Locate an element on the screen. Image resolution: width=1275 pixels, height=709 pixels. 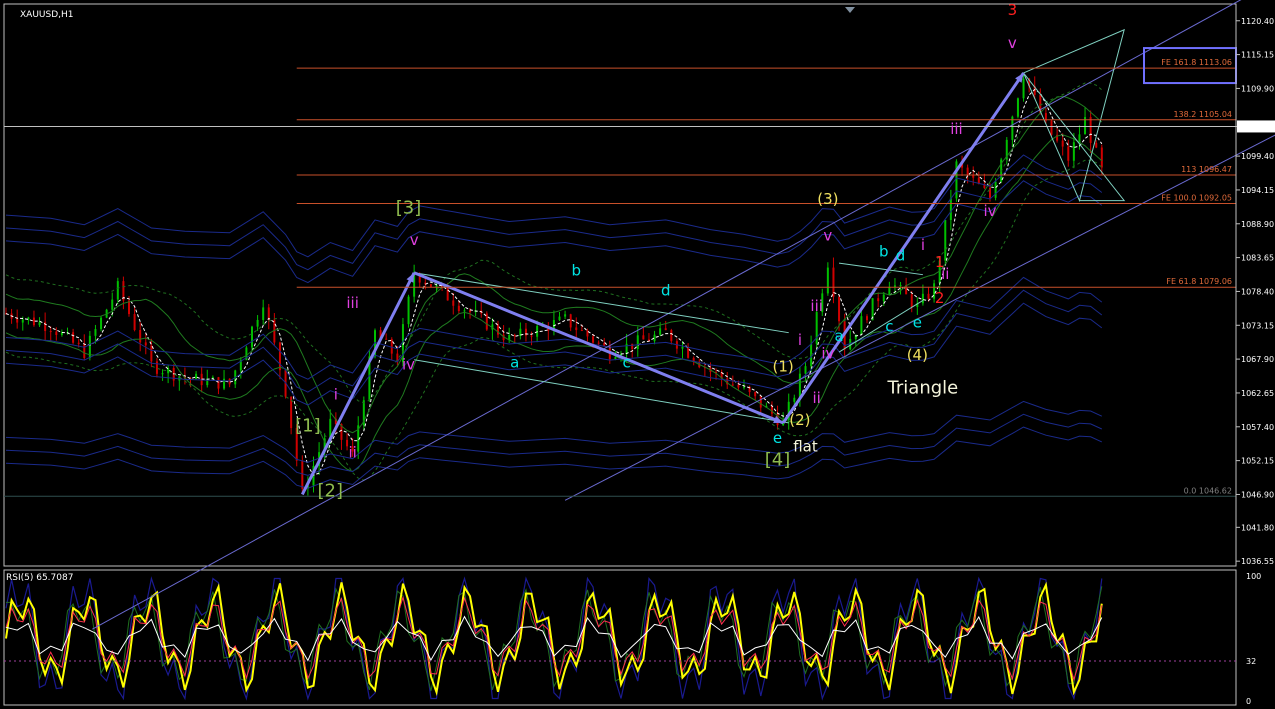
wave-label: [2] is located at coordinates (331, 490).